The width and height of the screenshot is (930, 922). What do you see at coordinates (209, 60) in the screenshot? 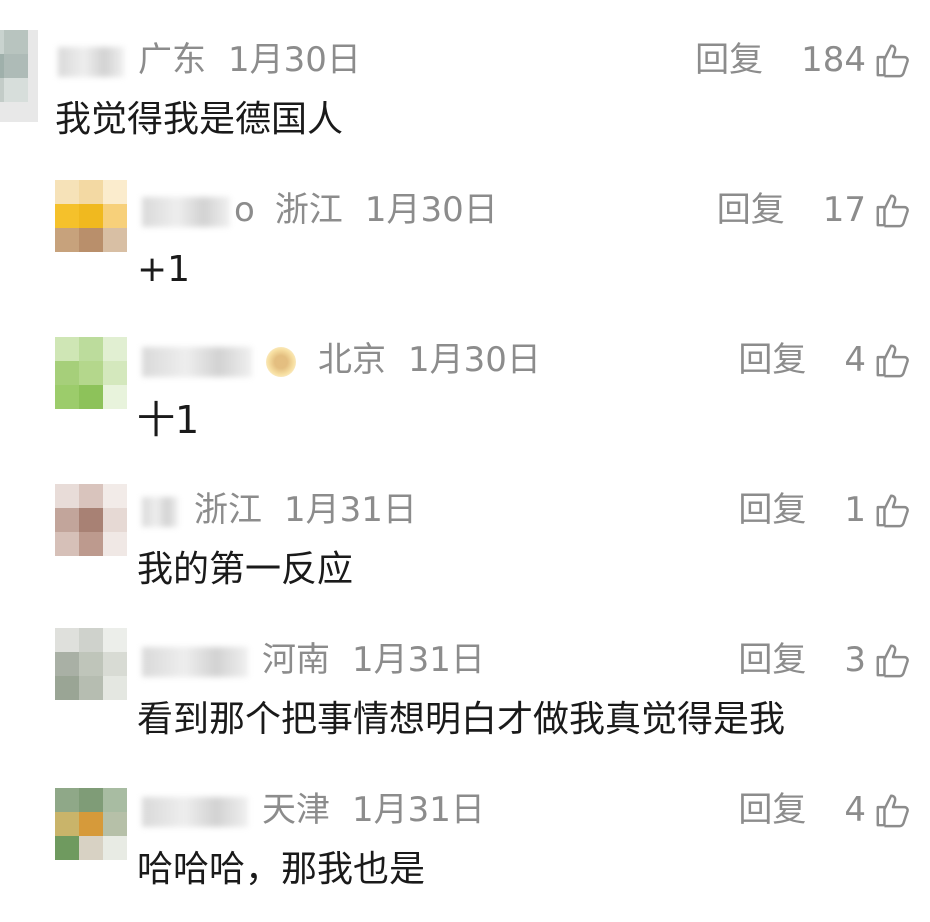
I see `comment-meta: 广东 1月30日` at bounding box center [209, 60].